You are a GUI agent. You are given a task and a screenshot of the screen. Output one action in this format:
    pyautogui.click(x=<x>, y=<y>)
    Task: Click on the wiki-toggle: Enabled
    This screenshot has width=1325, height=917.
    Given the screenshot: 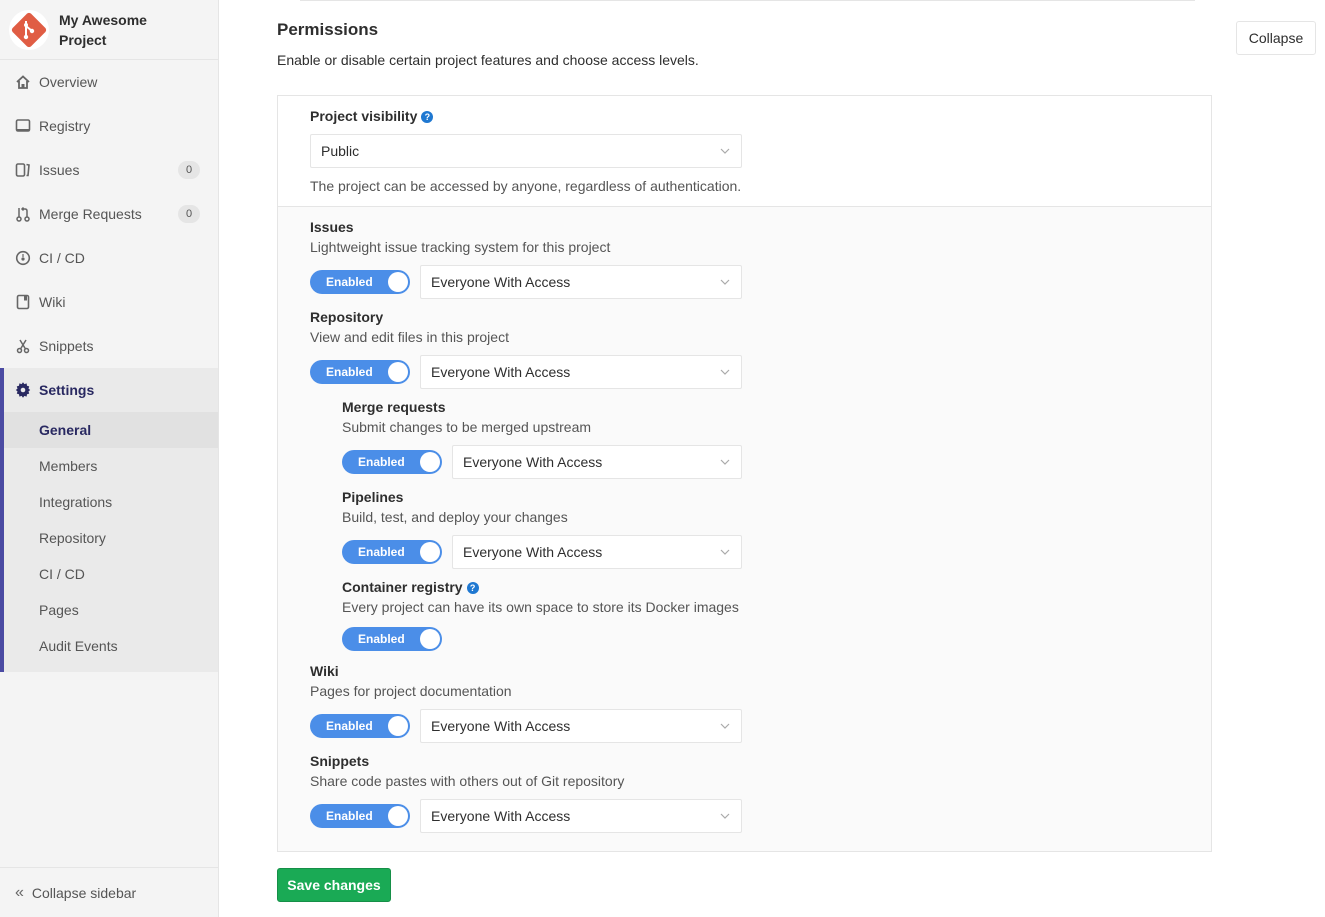 What is the action you would take?
    pyautogui.click(x=360, y=726)
    